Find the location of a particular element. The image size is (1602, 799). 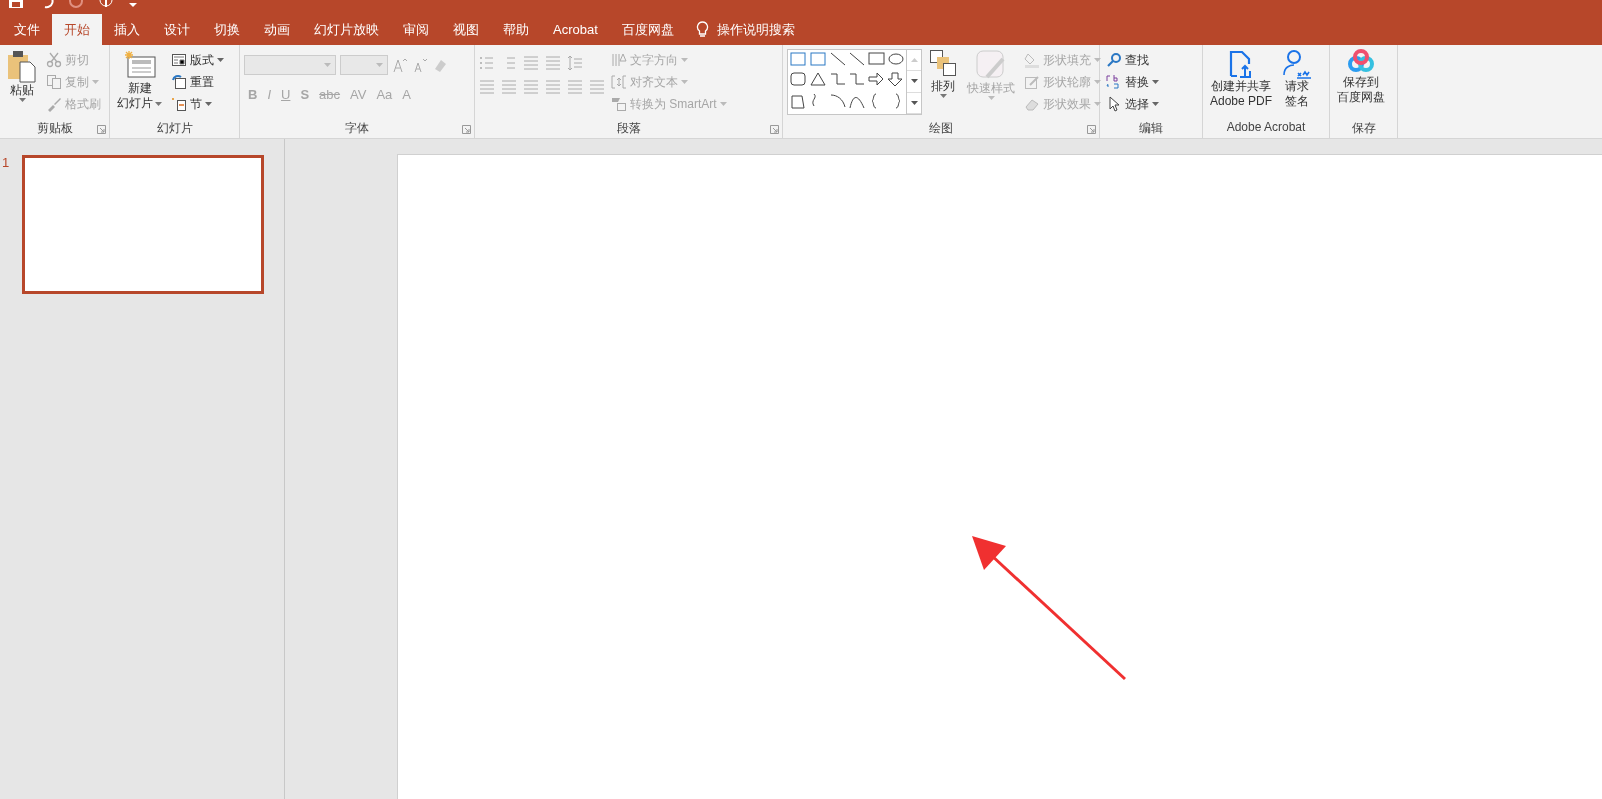

reset-icon is located at coordinates (179, 82).